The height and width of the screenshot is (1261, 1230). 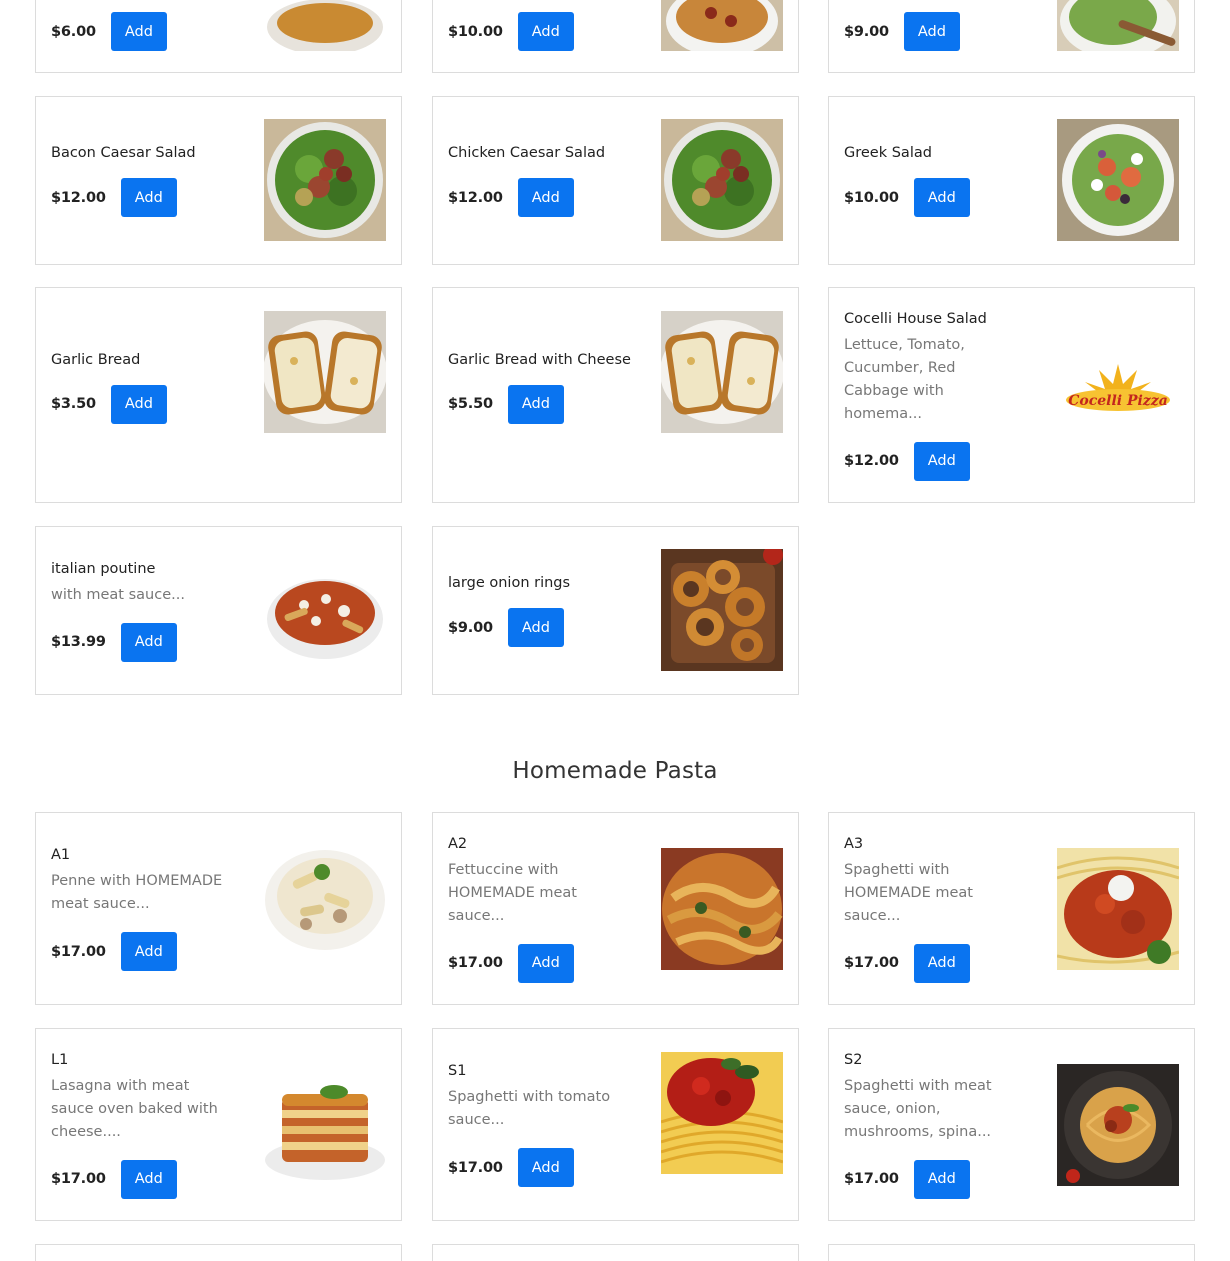 I want to click on section-title: Homemade Pasta, so click(x=615, y=771).